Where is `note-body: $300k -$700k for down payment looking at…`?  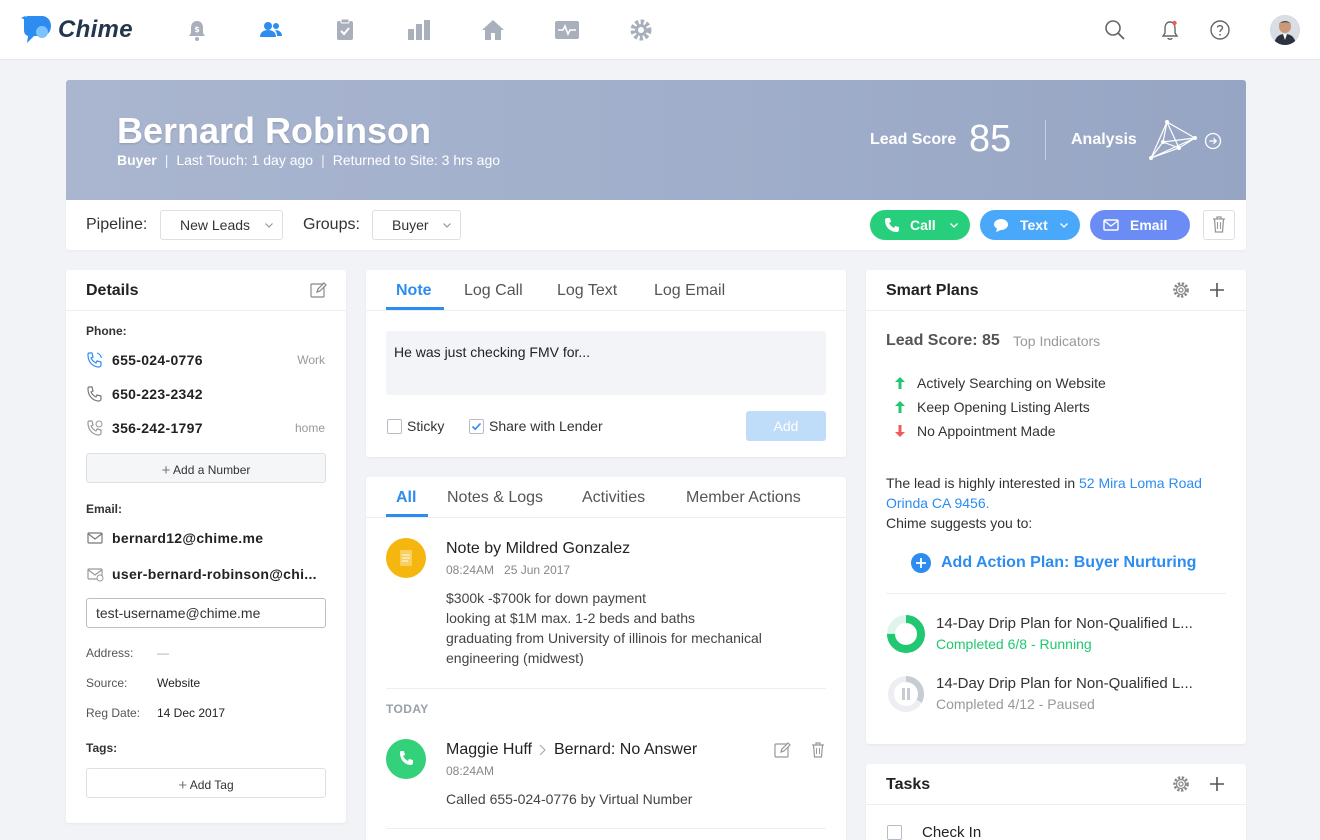
note-body: $300k -$700k for down payment looking at… is located at coordinates (631, 628).